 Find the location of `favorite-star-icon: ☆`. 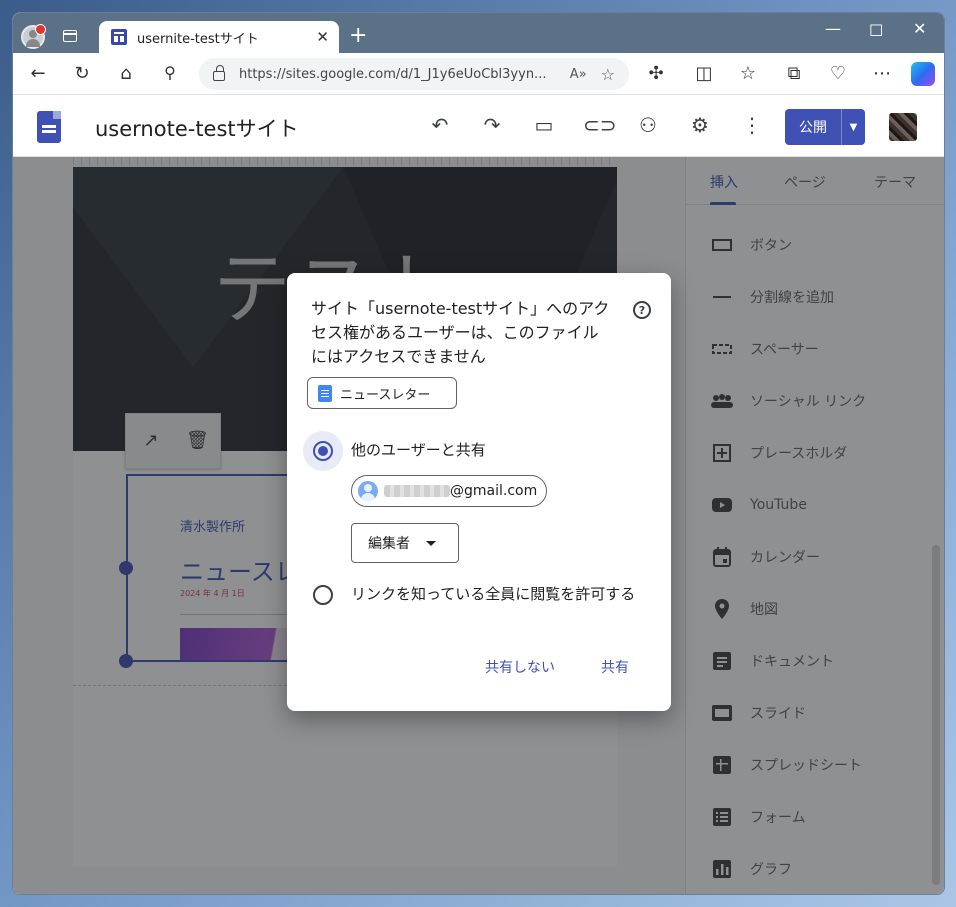

favorite-star-icon: ☆ is located at coordinates (608, 74).